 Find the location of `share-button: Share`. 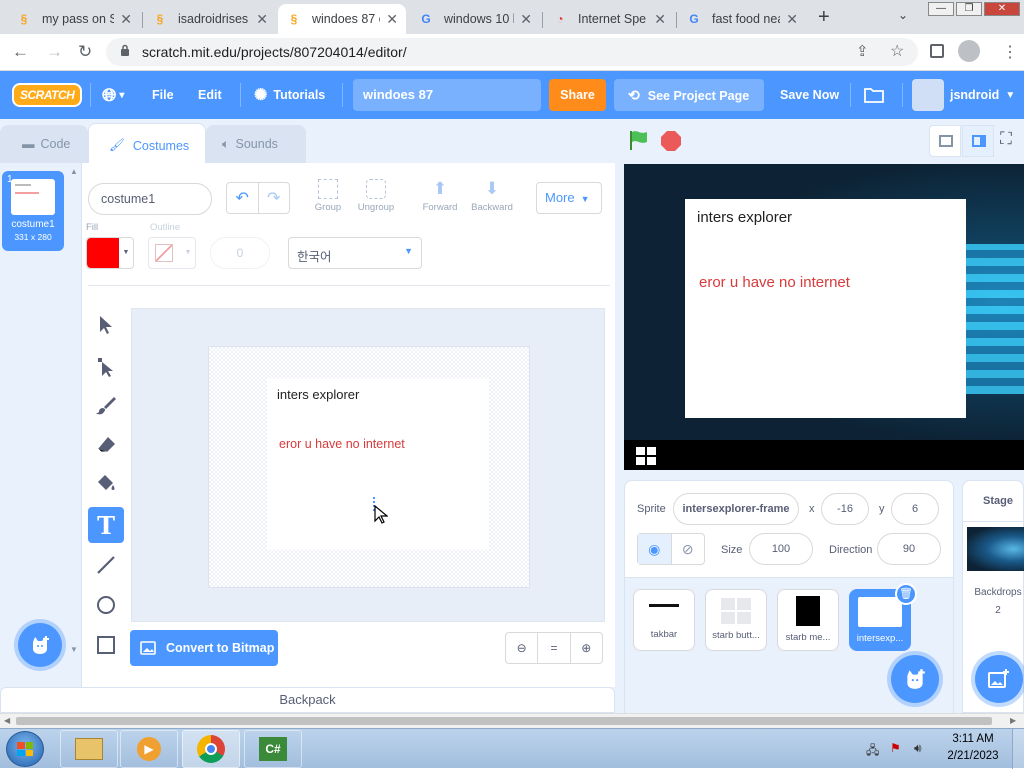

share-button: Share is located at coordinates (577, 95).